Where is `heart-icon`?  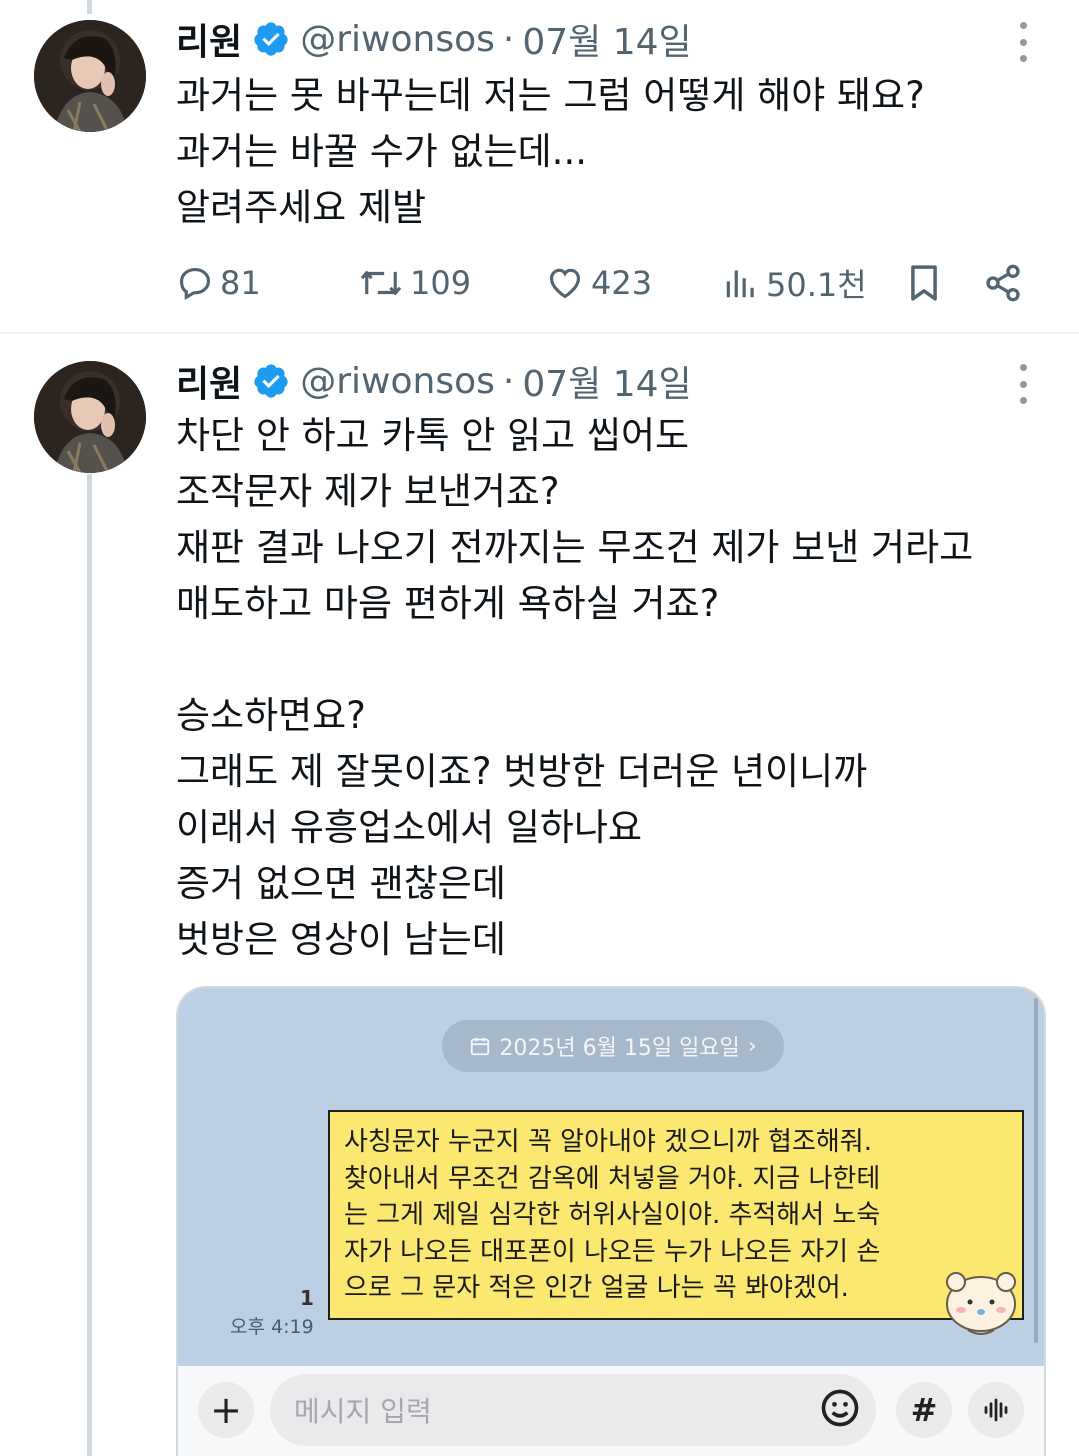 heart-icon is located at coordinates (565, 283).